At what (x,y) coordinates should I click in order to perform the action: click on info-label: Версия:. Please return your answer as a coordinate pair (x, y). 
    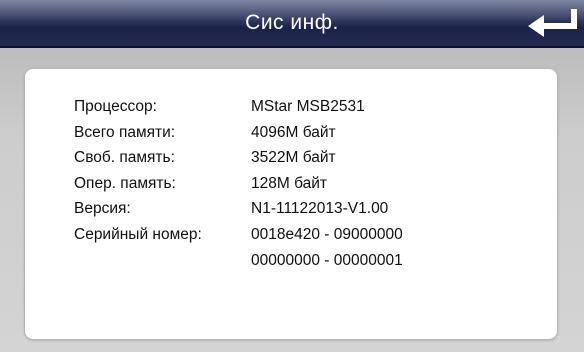
    Looking at the image, I should click on (102, 209).